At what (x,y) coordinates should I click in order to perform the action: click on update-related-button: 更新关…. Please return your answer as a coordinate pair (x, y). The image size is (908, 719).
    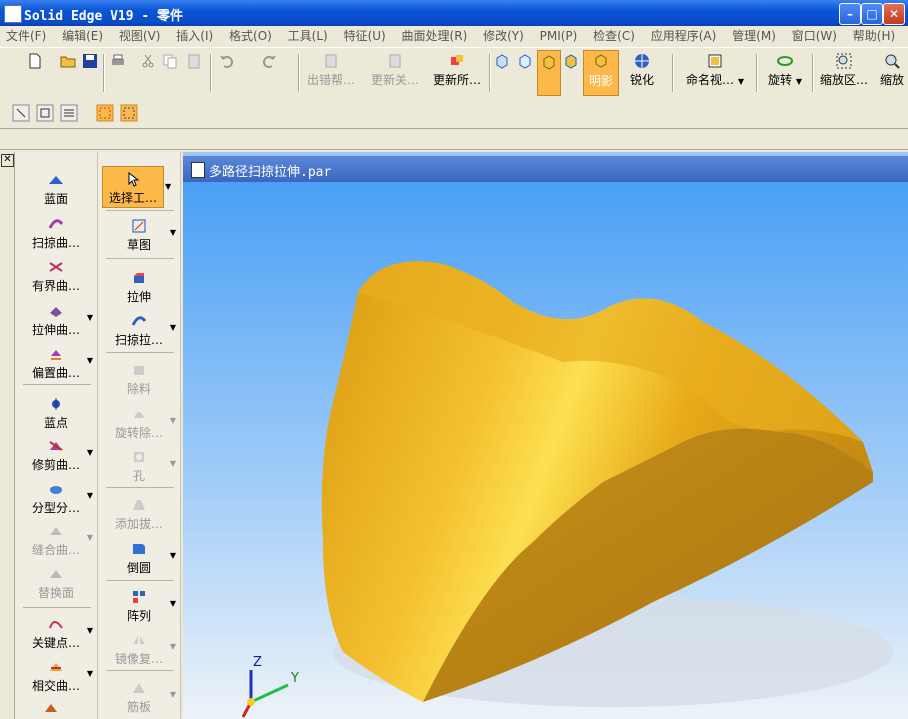
    Looking at the image, I should click on (395, 72).